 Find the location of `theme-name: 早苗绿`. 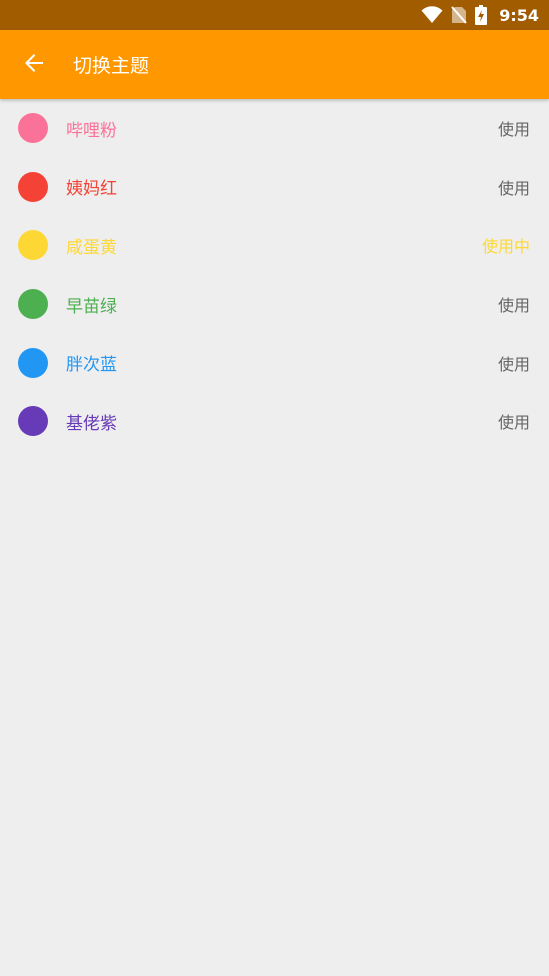

theme-name: 早苗绿 is located at coordinates (91, 306).